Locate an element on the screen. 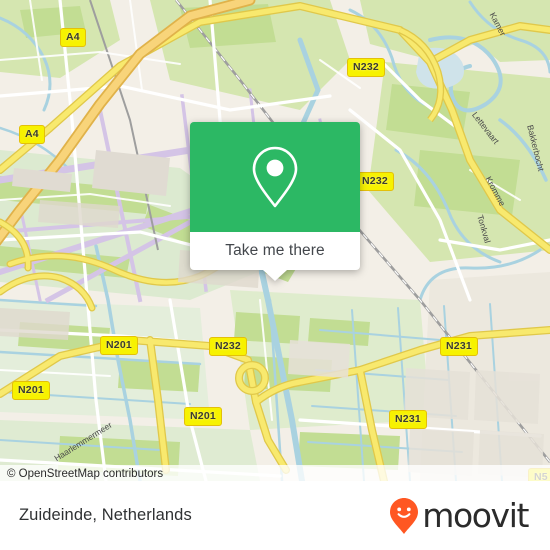 The width and height of the screenshot is (550, 550). callout-pin-panel is located at coordinates (275, 177).